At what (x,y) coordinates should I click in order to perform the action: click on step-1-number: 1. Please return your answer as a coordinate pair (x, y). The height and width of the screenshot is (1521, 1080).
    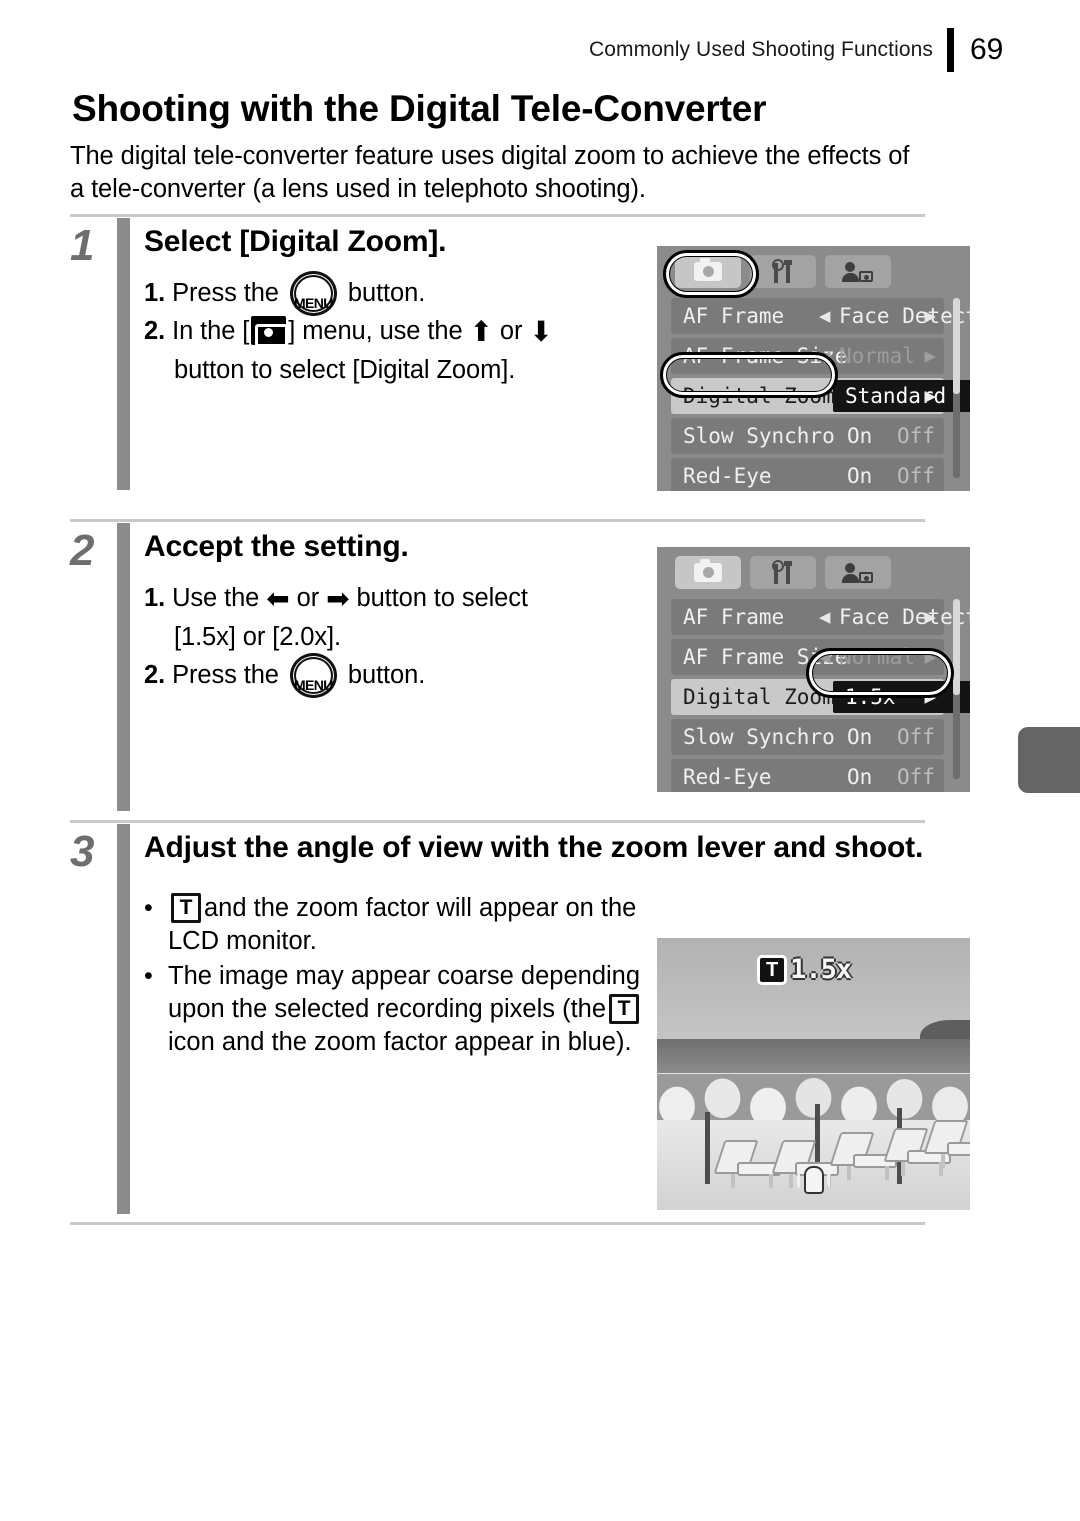
    Looking at the image, I should click on (82, 245).